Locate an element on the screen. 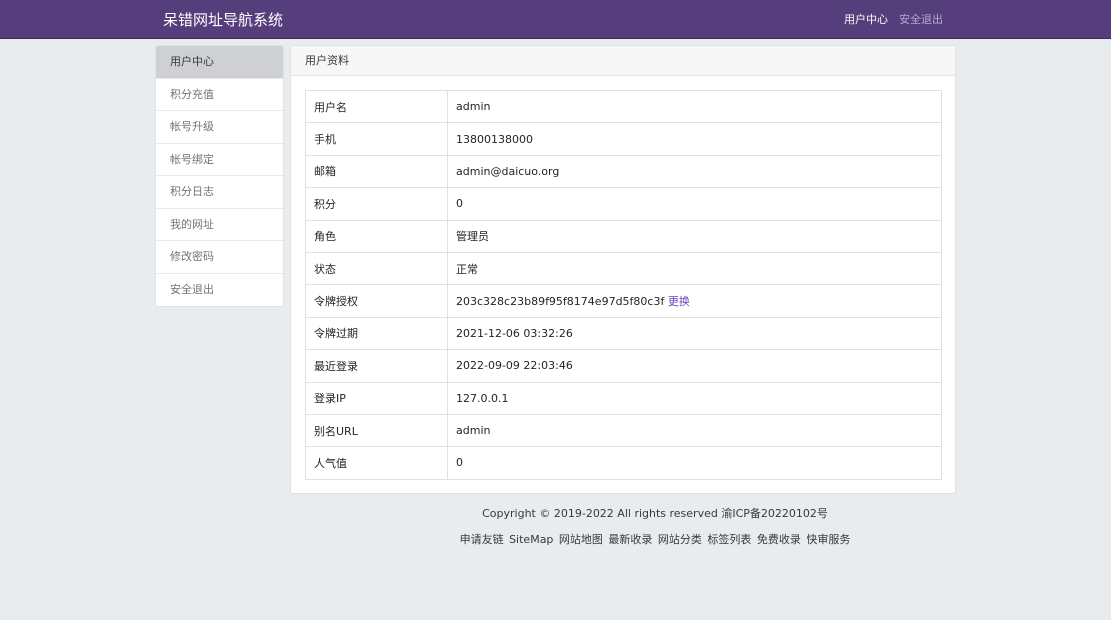  nav-logout: 安全退出 is located at coordinates (921, 20).